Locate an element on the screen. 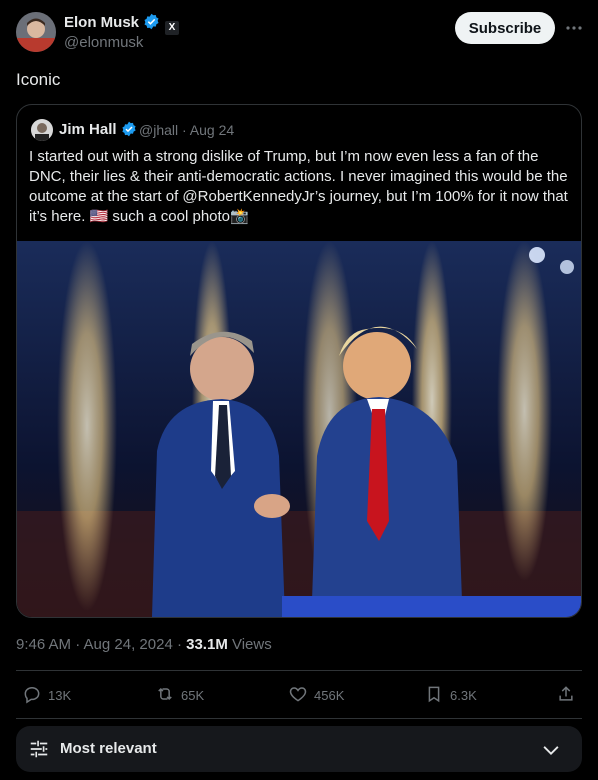  bookmark-button: 6.3K is located at coordinates (450, 695).